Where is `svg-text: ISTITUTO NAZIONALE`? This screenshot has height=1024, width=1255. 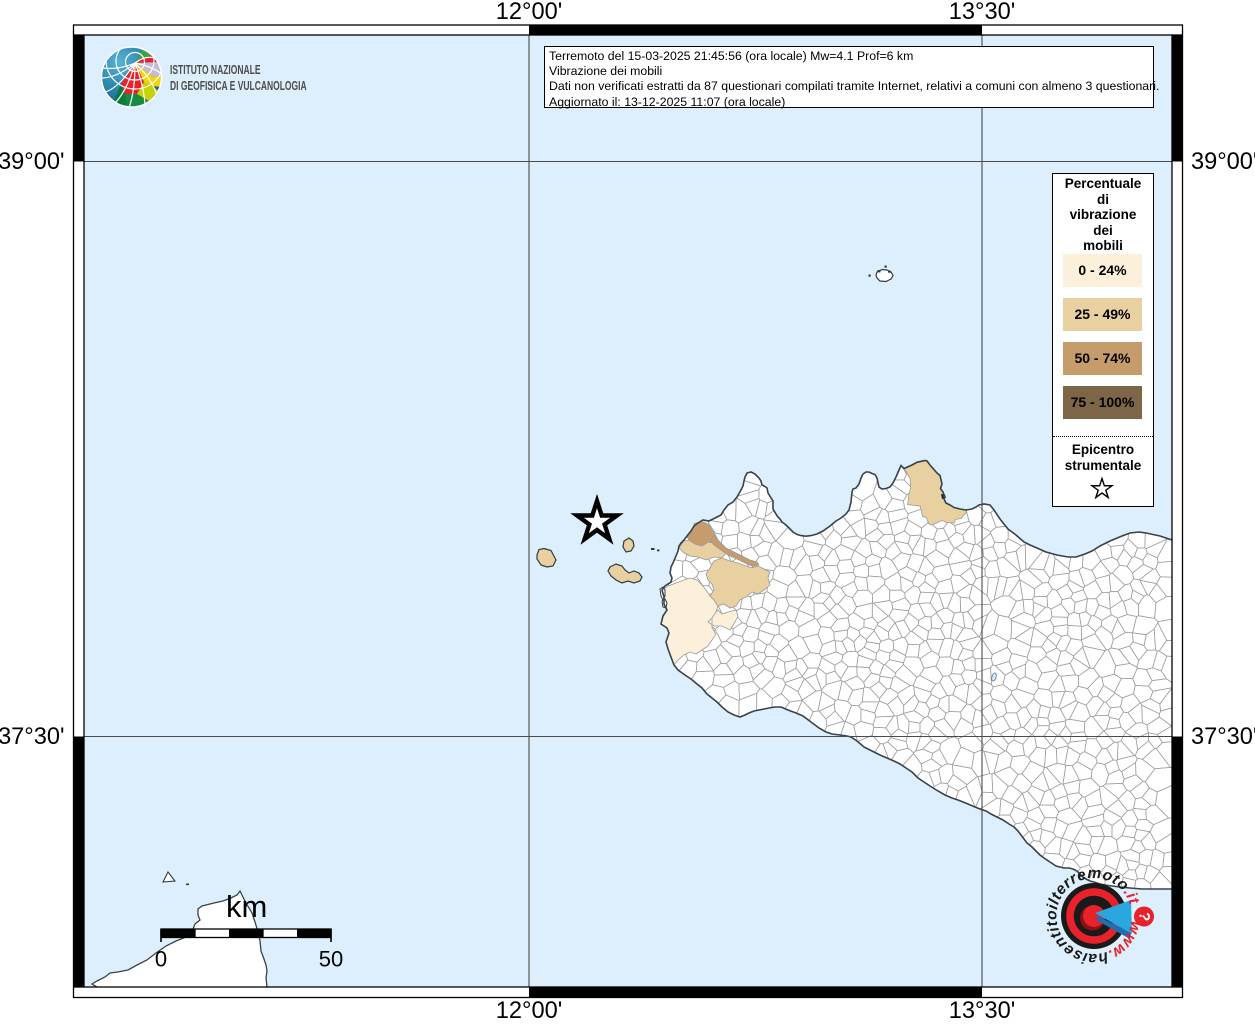 svg-text: ISTITUTO NAZIONALE is located at coordinates (215, 70).